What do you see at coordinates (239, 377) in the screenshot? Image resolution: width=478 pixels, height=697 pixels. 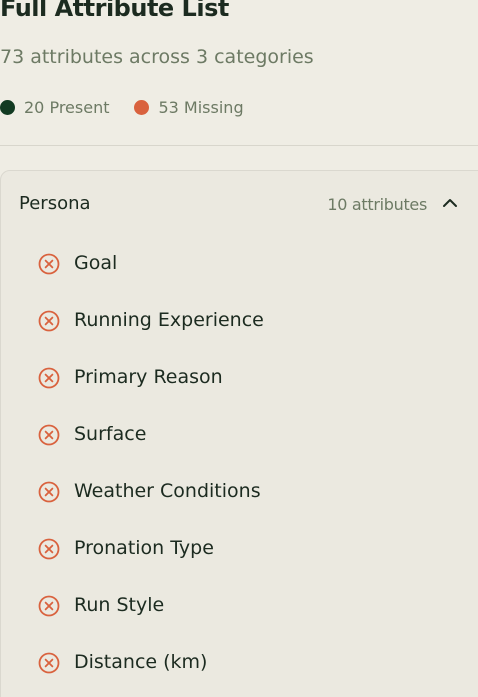 I see `attribute-item: Primary Reason` at bounding box center [239, 377].